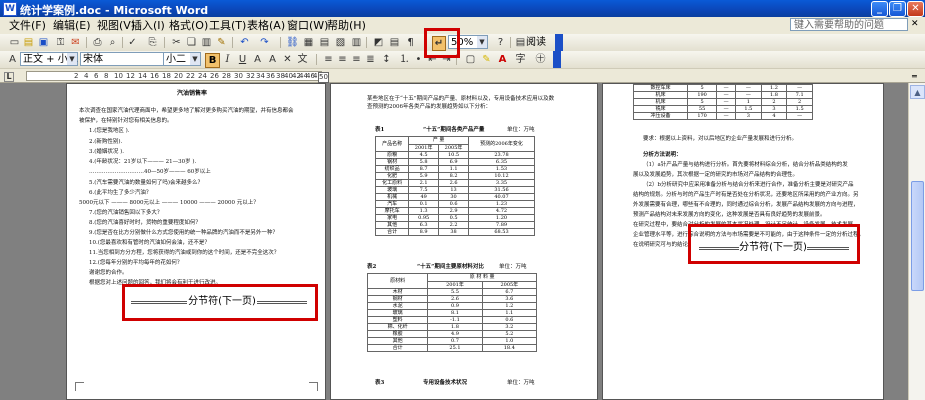 This screenshot has width=925, height=400. What do you see at coordinates (27, 25) in the screenshot?
I see `menu-file: 文件(F)` at bounding box center [27, 25].